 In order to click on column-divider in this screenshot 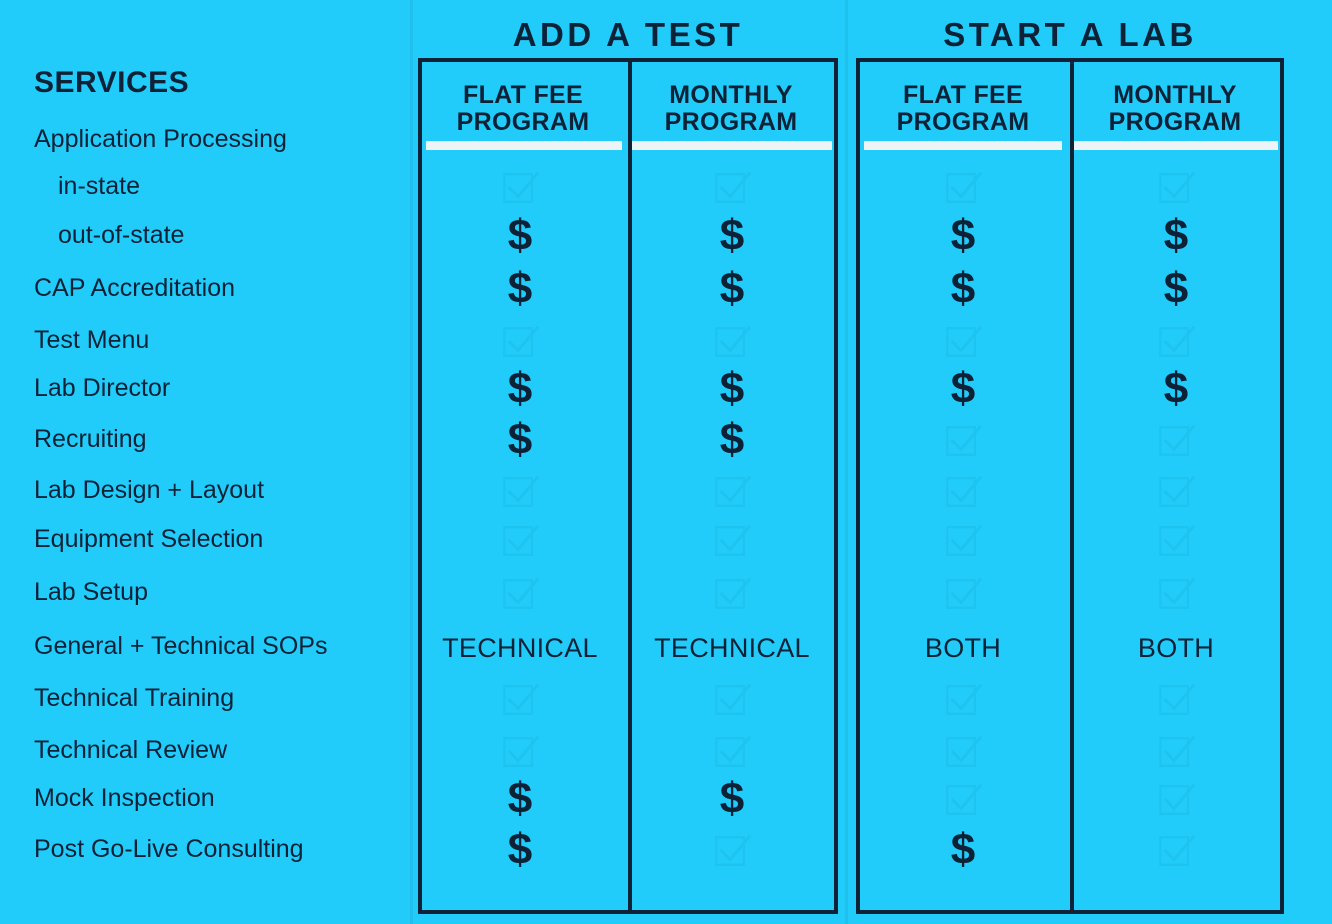, I will do `click(1072, 486)`.